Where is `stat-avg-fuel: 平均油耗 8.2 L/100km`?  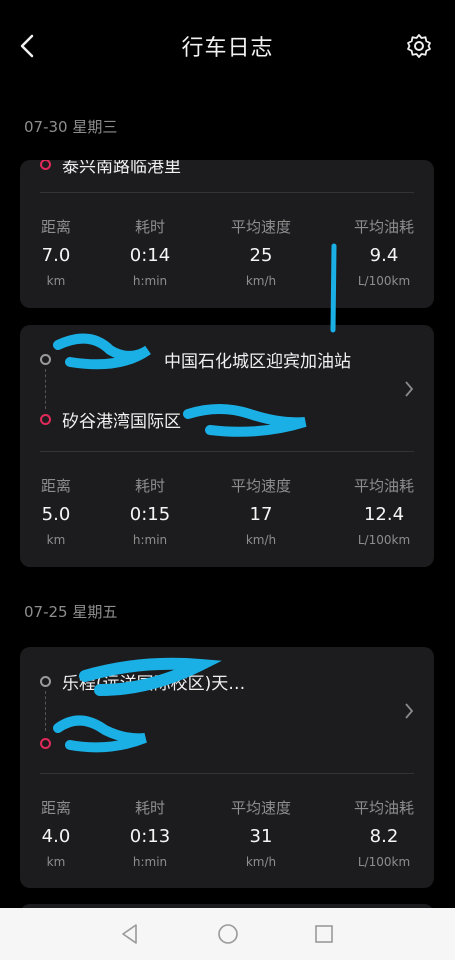 stat-avg-fuel: 平均油耗 8.2 L/100km is located at coordinates (383, 833).